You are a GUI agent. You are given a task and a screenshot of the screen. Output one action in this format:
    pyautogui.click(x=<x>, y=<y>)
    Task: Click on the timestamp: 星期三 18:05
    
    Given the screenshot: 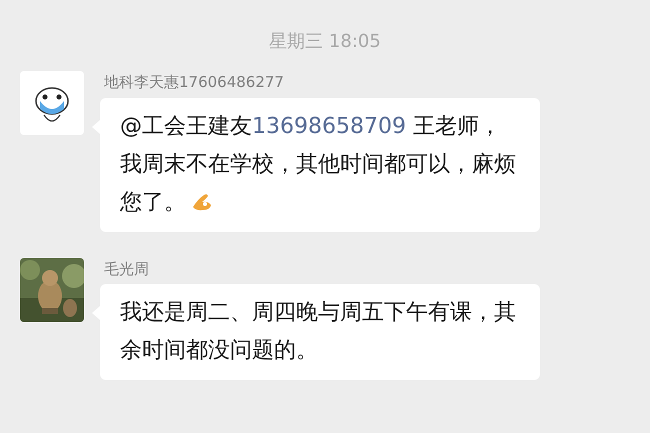 What is the action you would take?
    pyautogui.click(x=325, y=42)
    